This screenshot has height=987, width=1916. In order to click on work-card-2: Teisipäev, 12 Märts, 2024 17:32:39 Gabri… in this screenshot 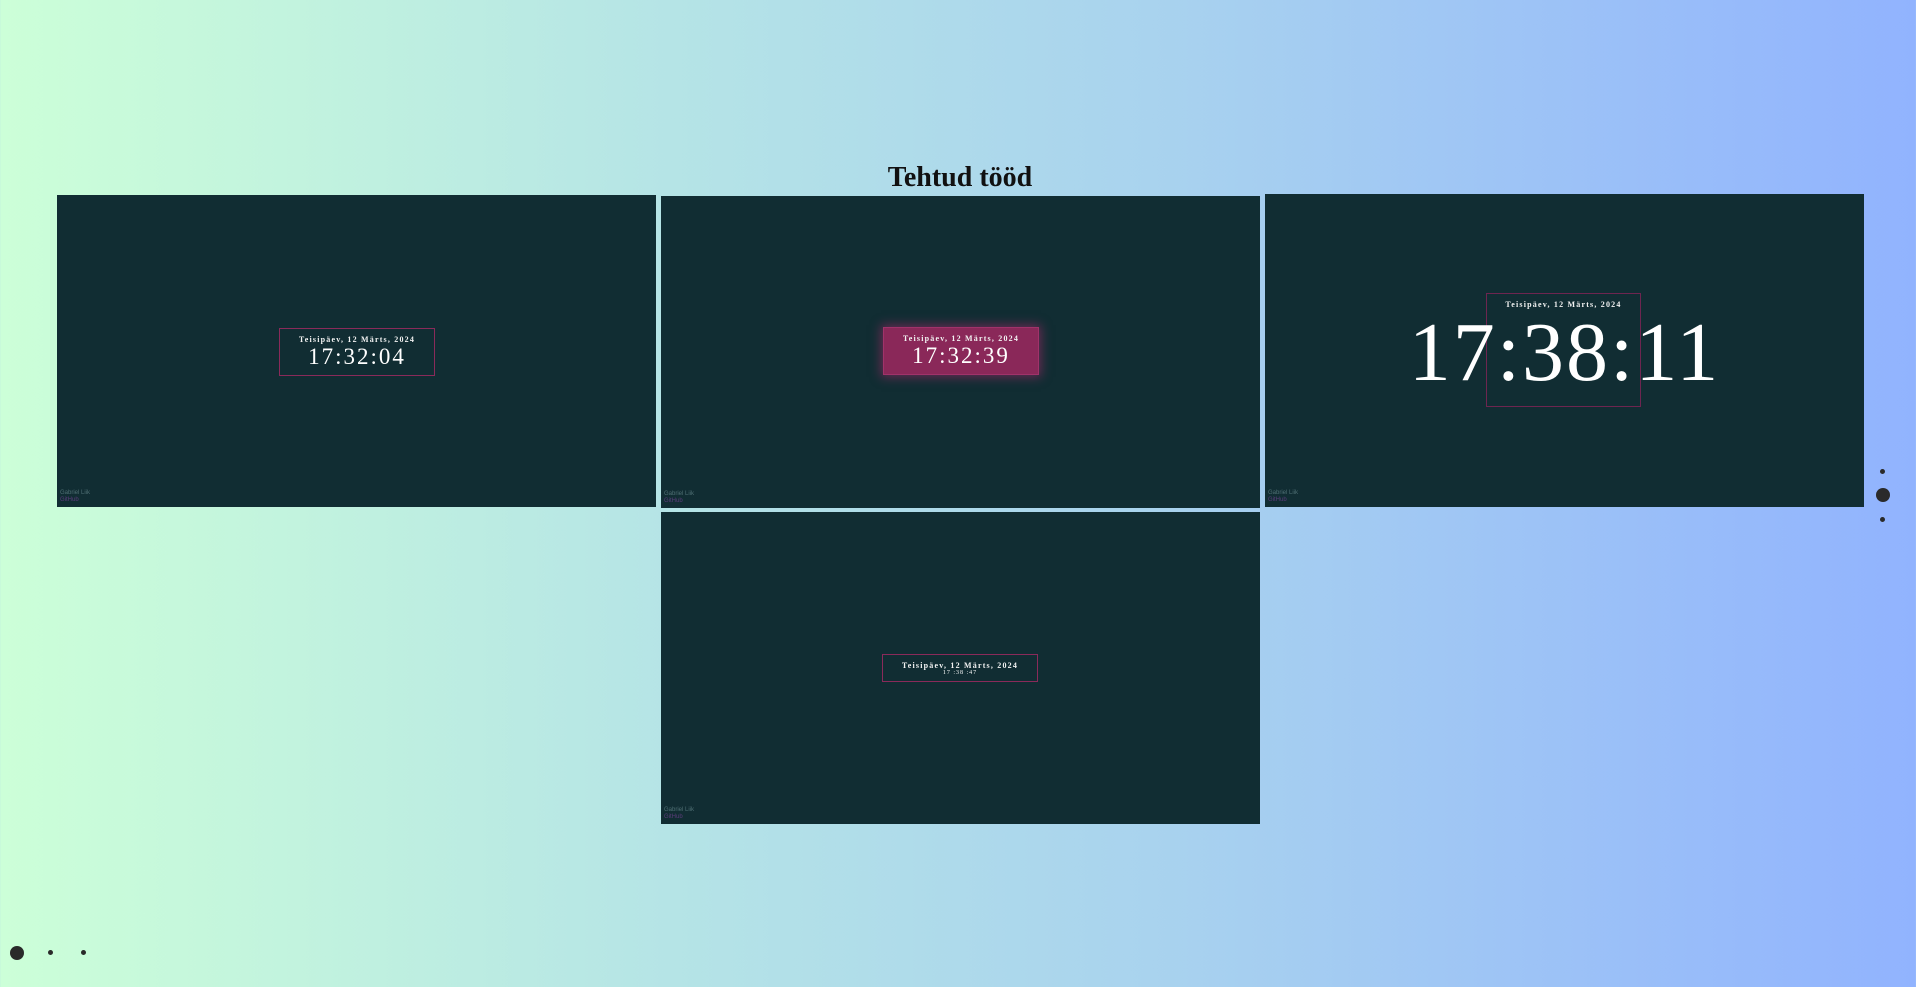, I will do `click(960, 352)`.